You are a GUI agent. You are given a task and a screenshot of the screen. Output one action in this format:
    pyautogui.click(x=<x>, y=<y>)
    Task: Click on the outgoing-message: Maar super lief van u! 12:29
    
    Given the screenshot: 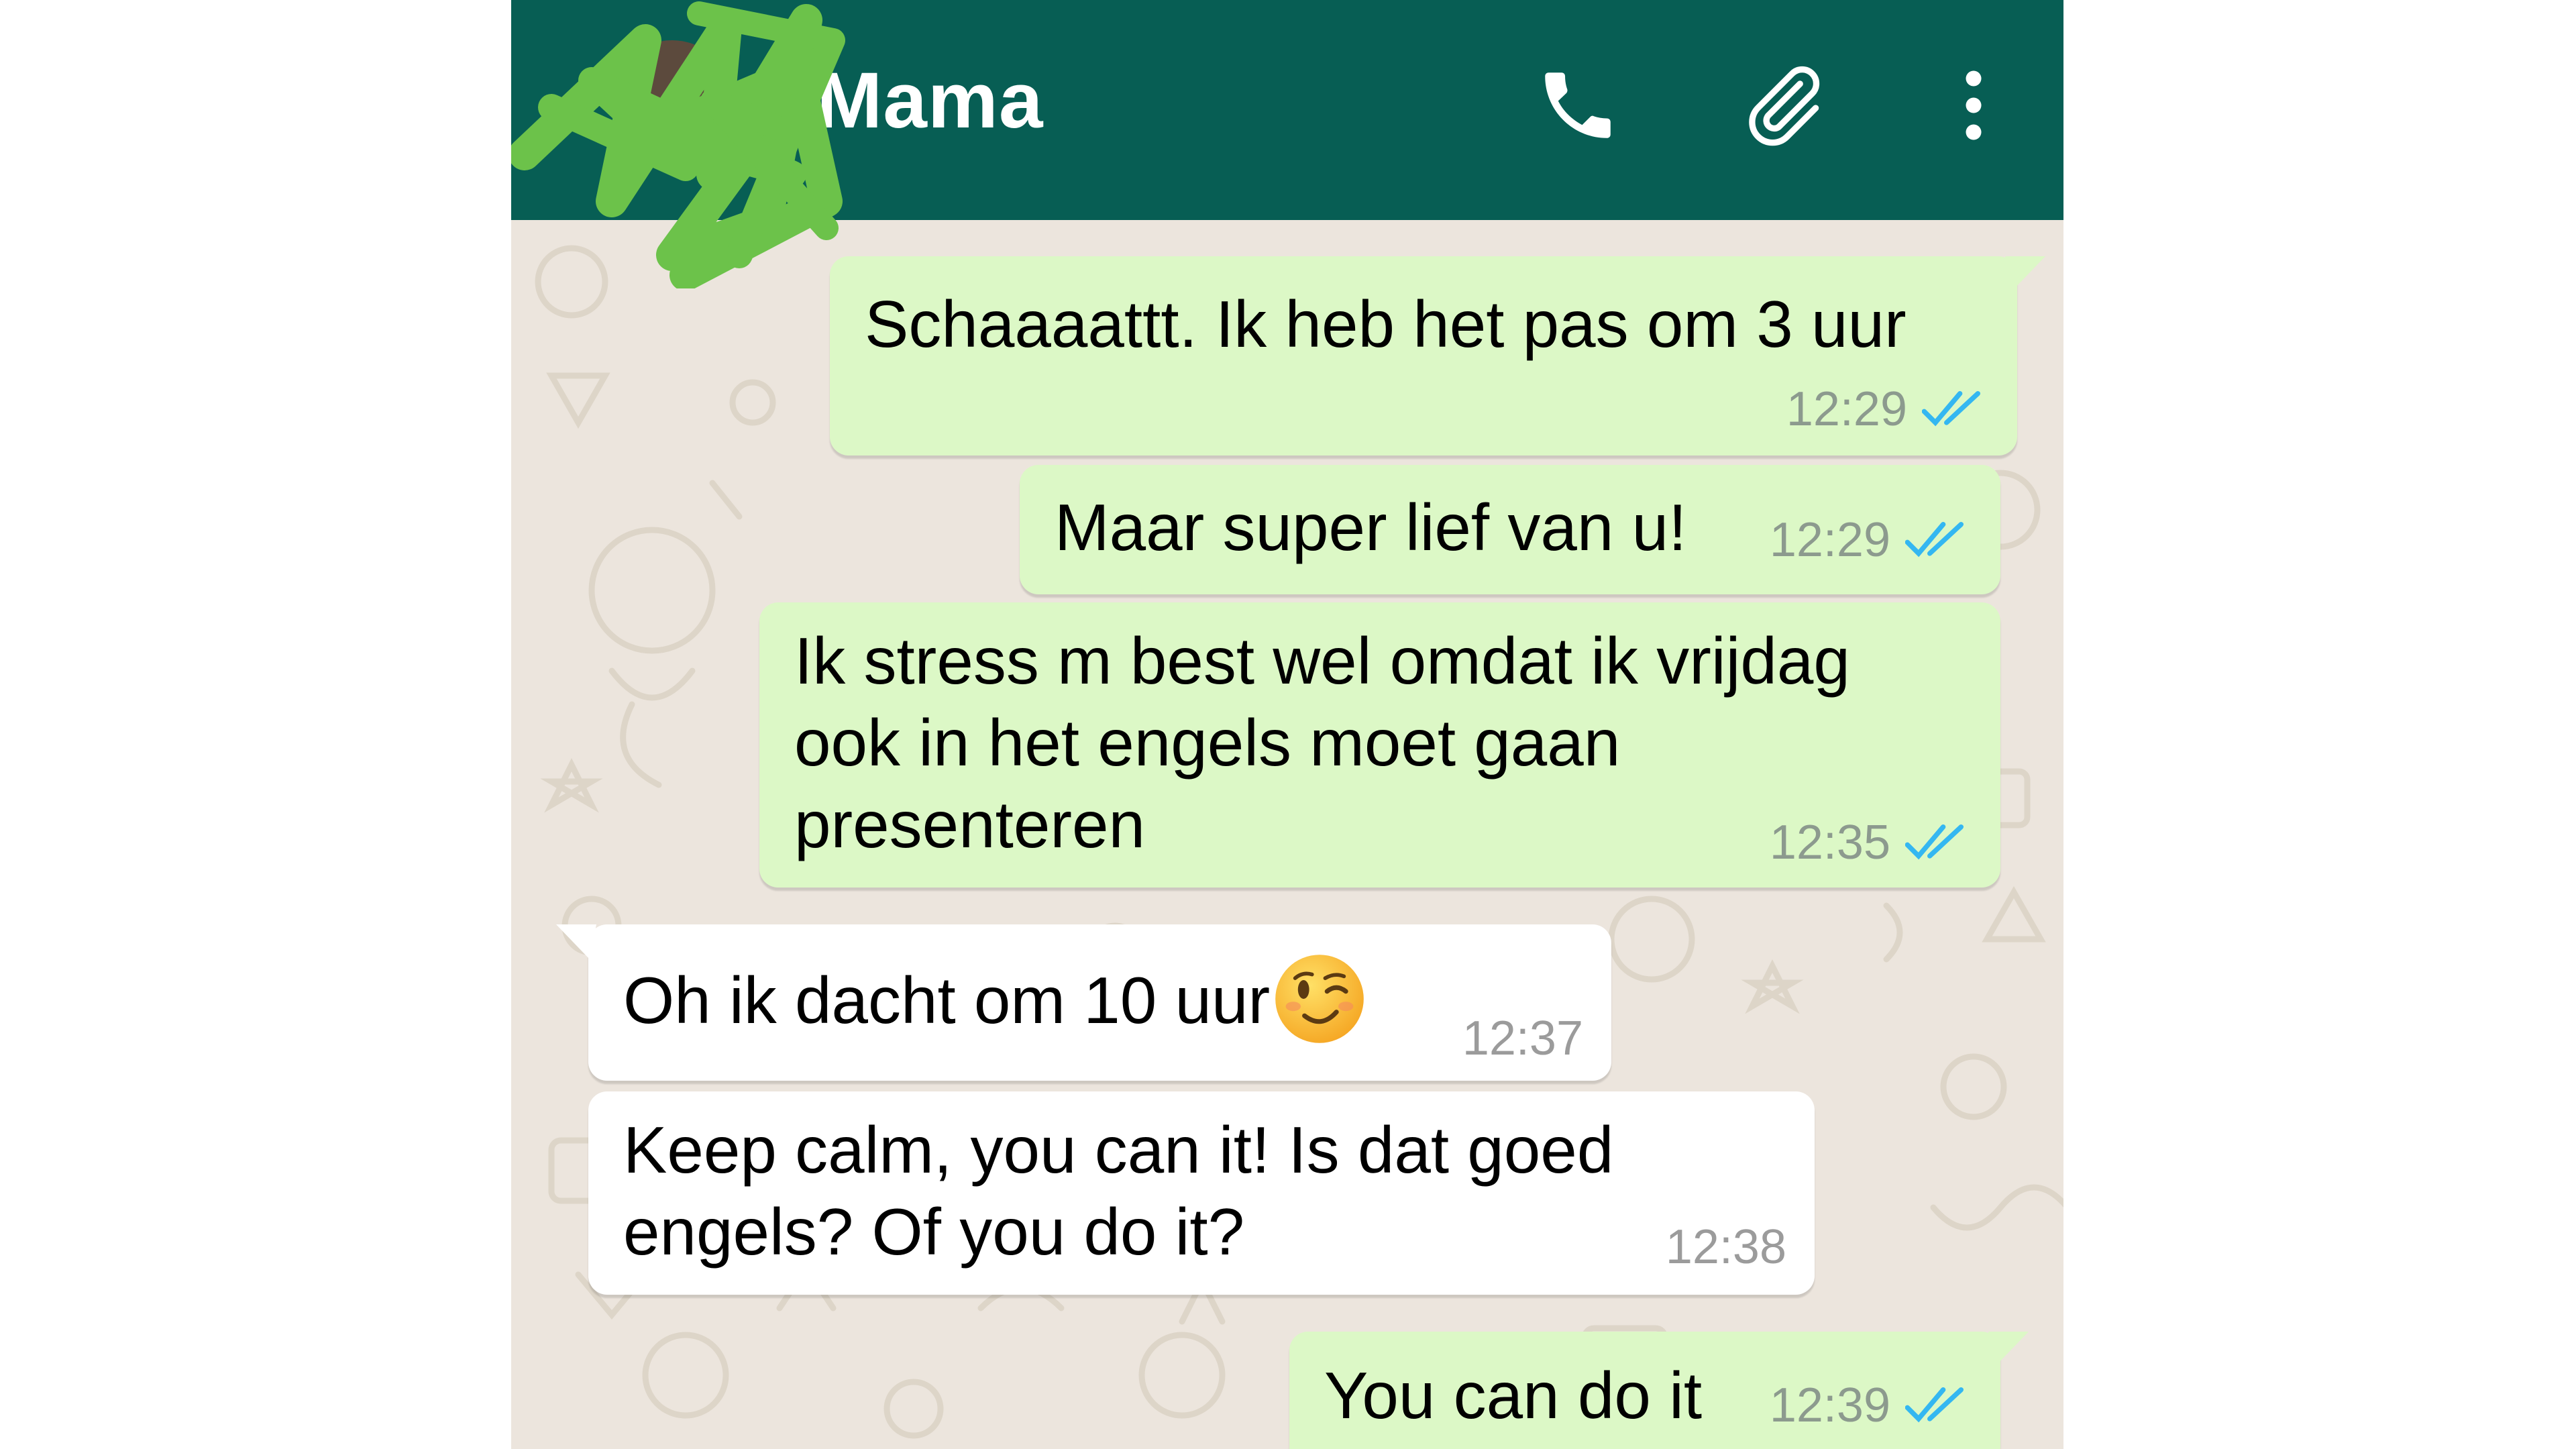 What is the action you would take?
    pyautogui.click(x=1510, y=529)
    